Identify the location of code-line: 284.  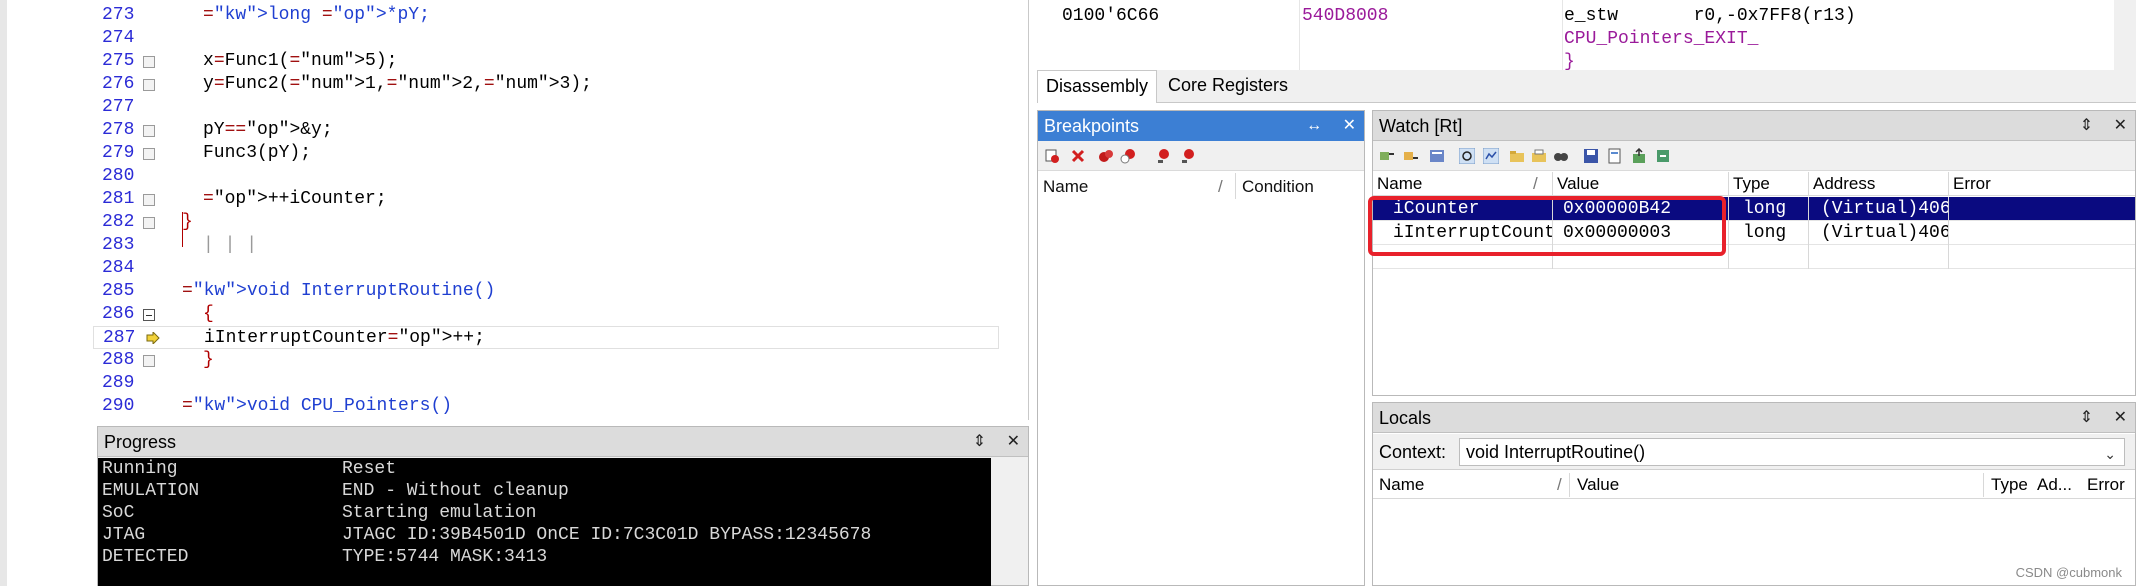
(546, 268).